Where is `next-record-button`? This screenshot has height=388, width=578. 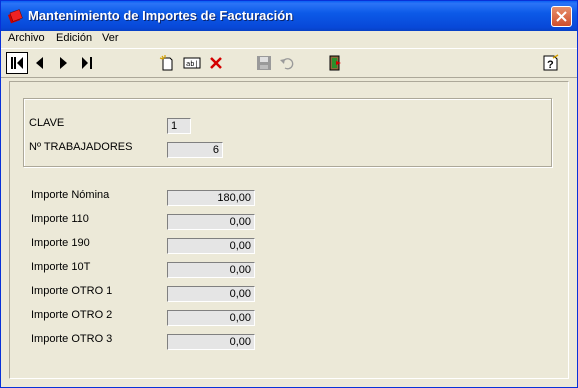
next-record-button is located at coordinates (63, 63).